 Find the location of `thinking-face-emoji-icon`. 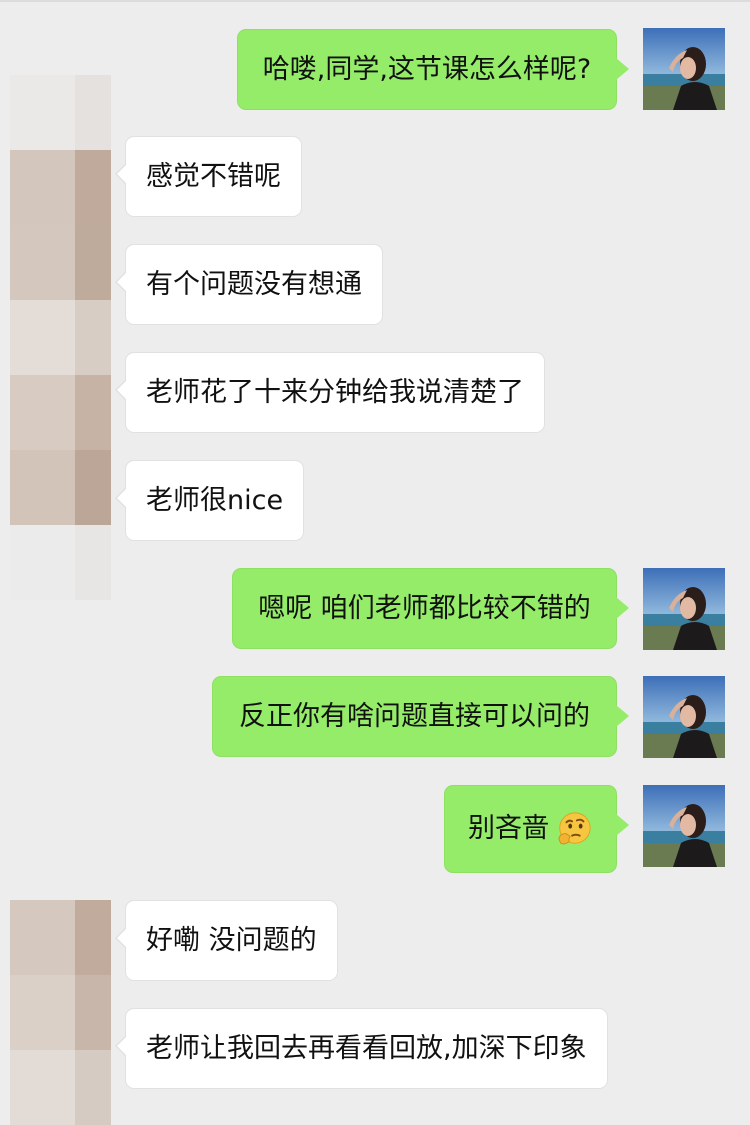

thinking-face-emoji-icon is located at coordinates (574, 828).